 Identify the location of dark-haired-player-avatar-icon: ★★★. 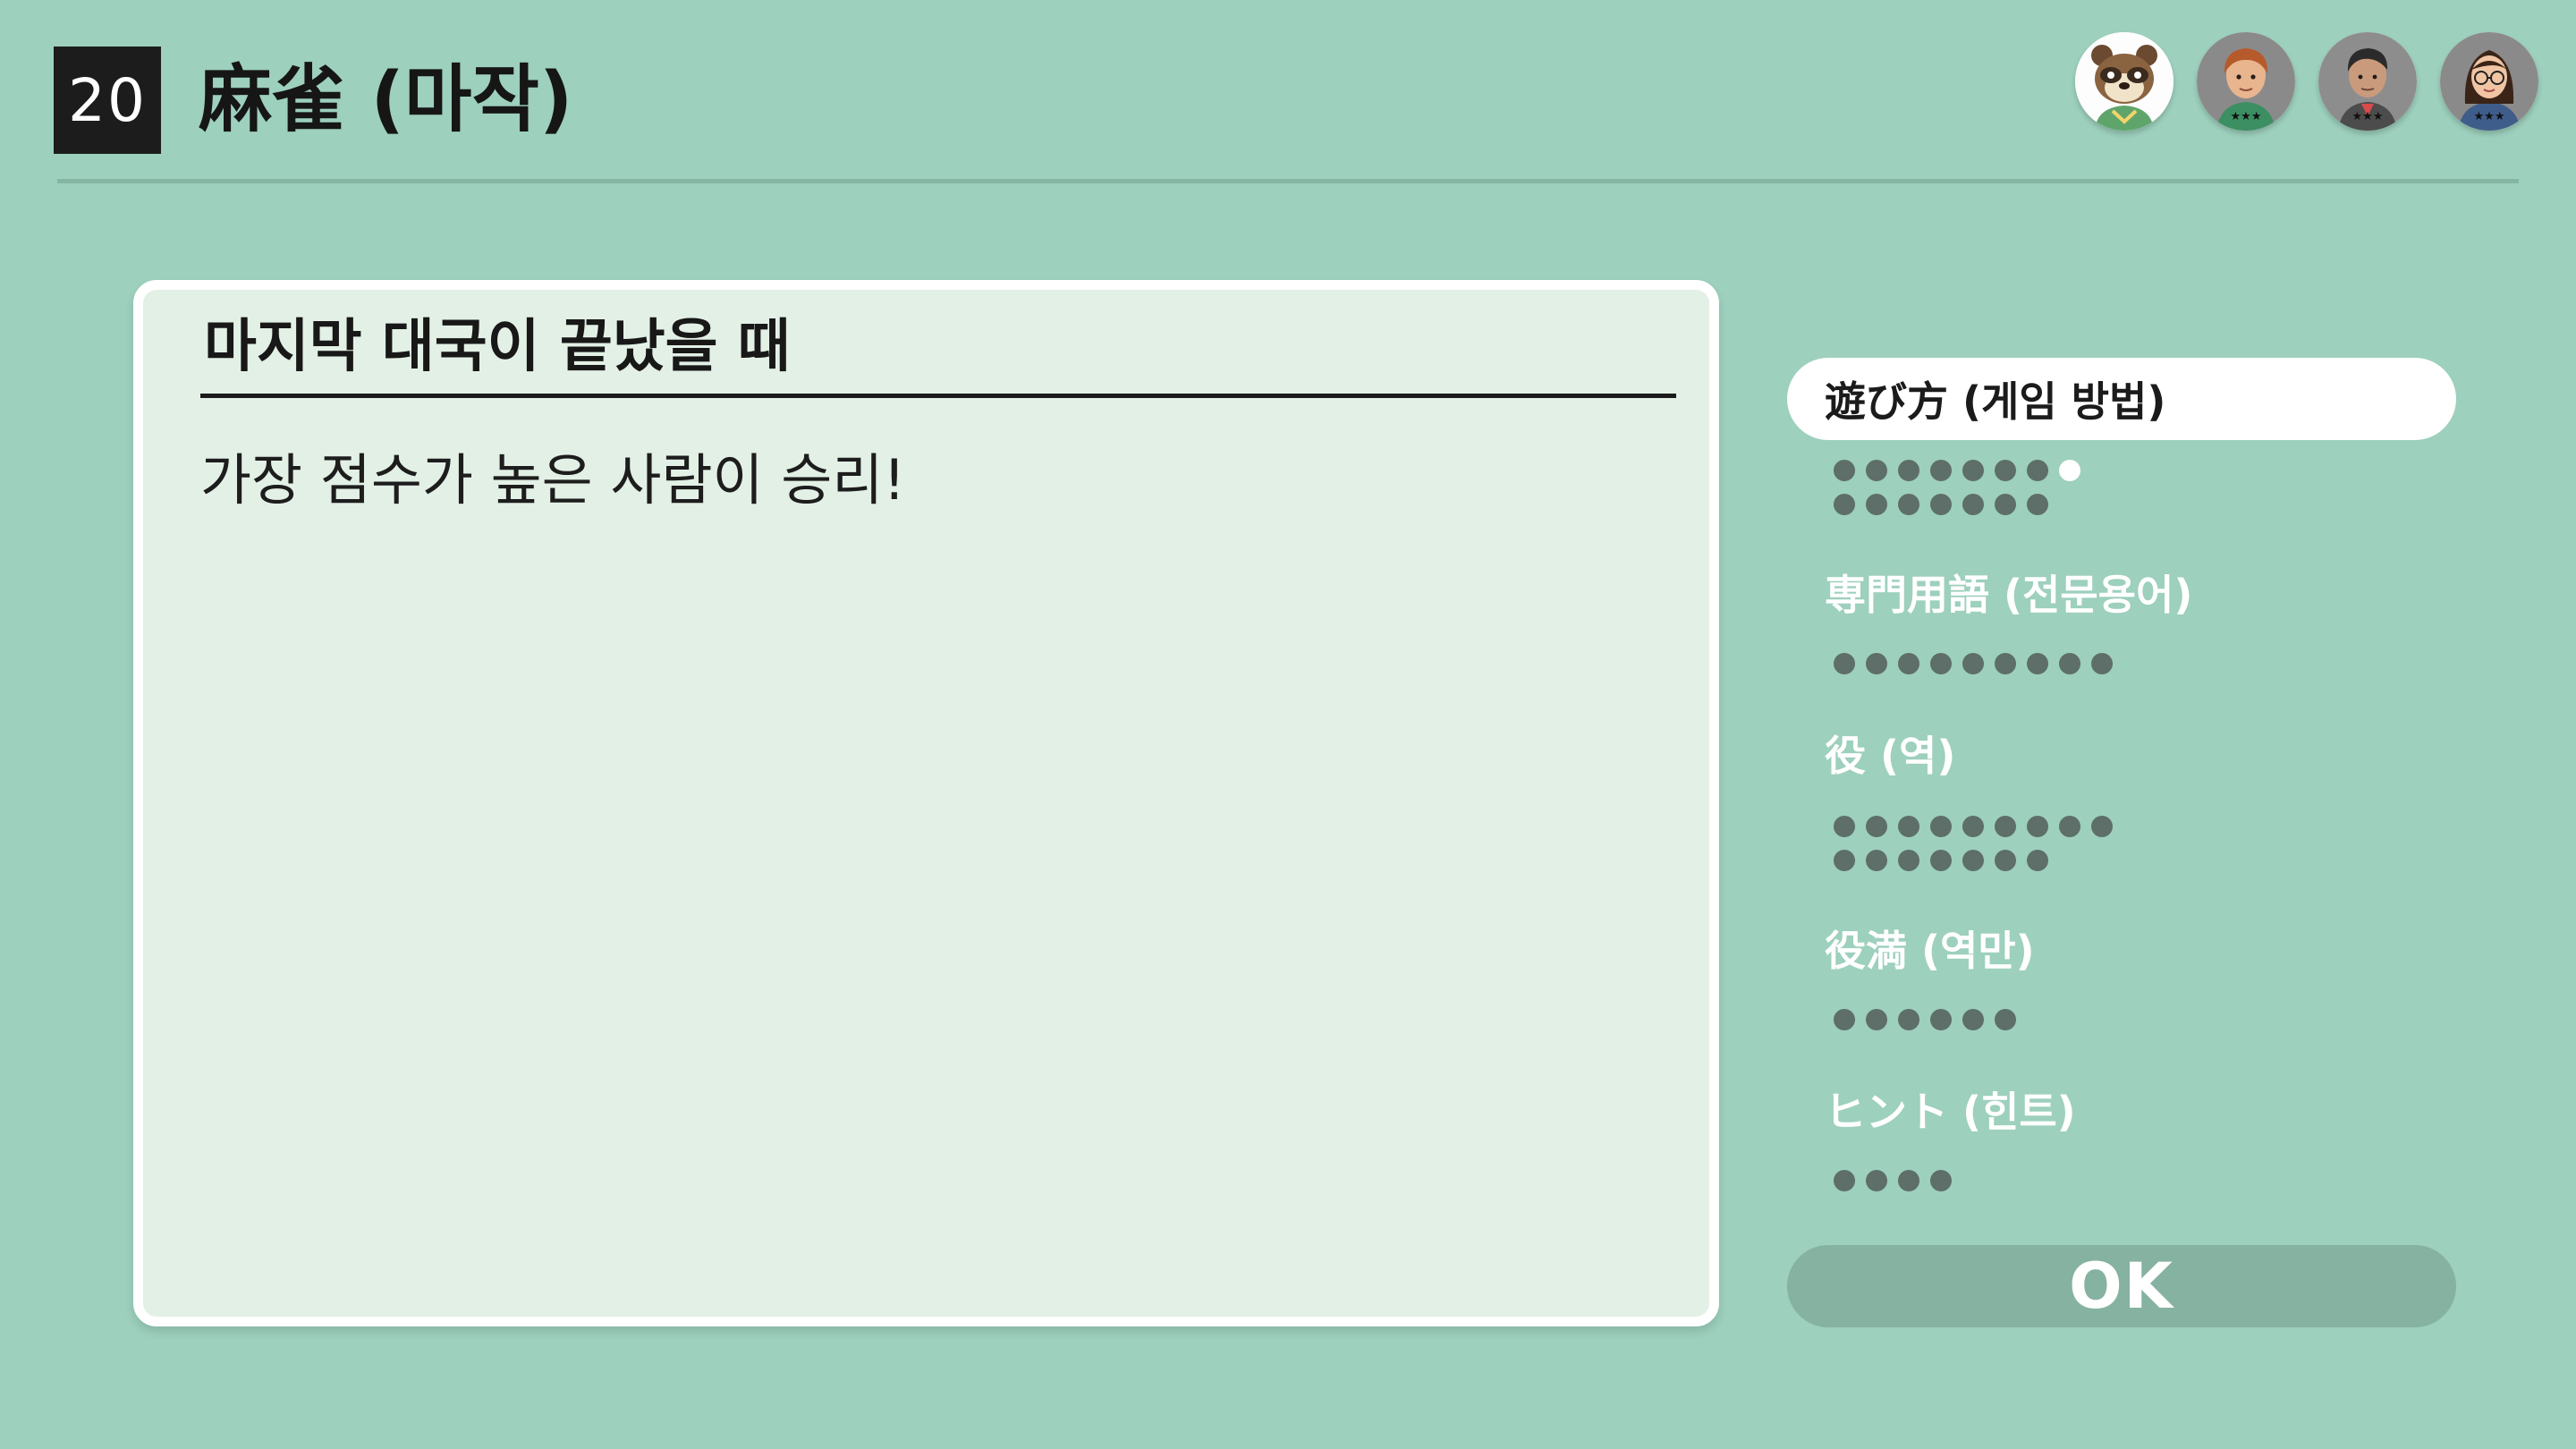
(2367, 81).